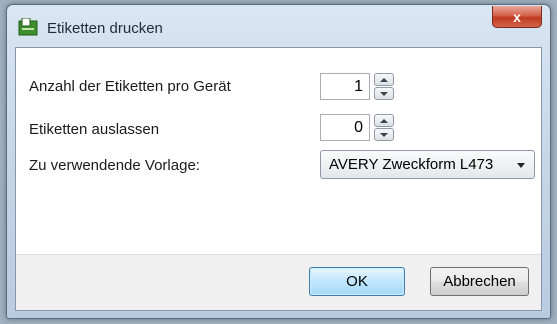 Image resolution: width=557 pixels, height=324 pixels. I want to click on skip-labels-spinner, so click(384, 127).